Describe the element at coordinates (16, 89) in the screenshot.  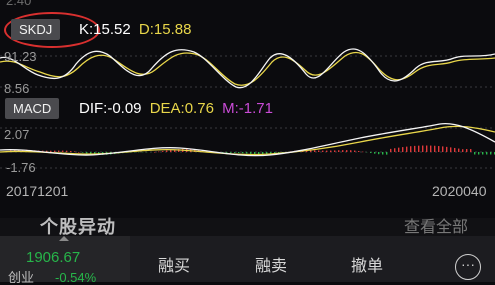
I see `skdj-y-low-label: 8.56` at that location.